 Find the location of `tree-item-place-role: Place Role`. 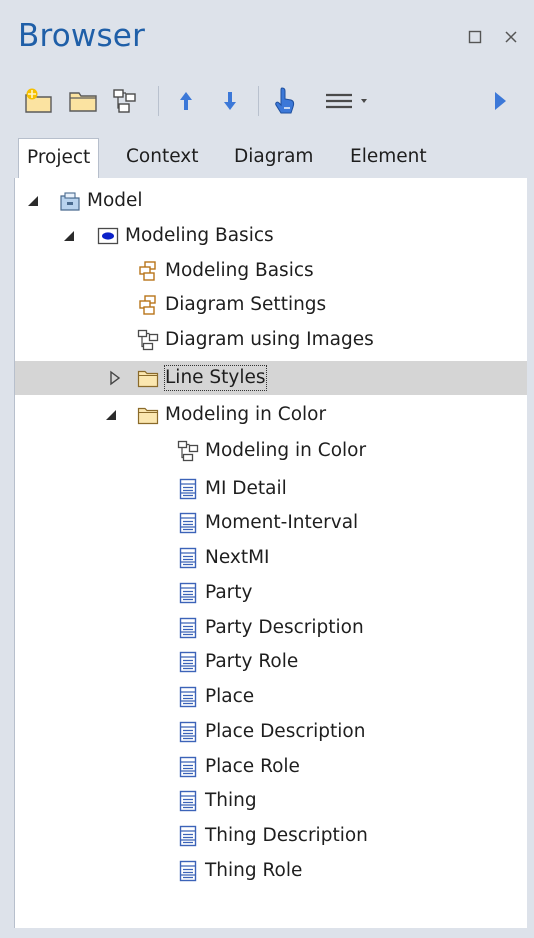

tree-item-place-role: Place Role is located at coordinates (271, 767).